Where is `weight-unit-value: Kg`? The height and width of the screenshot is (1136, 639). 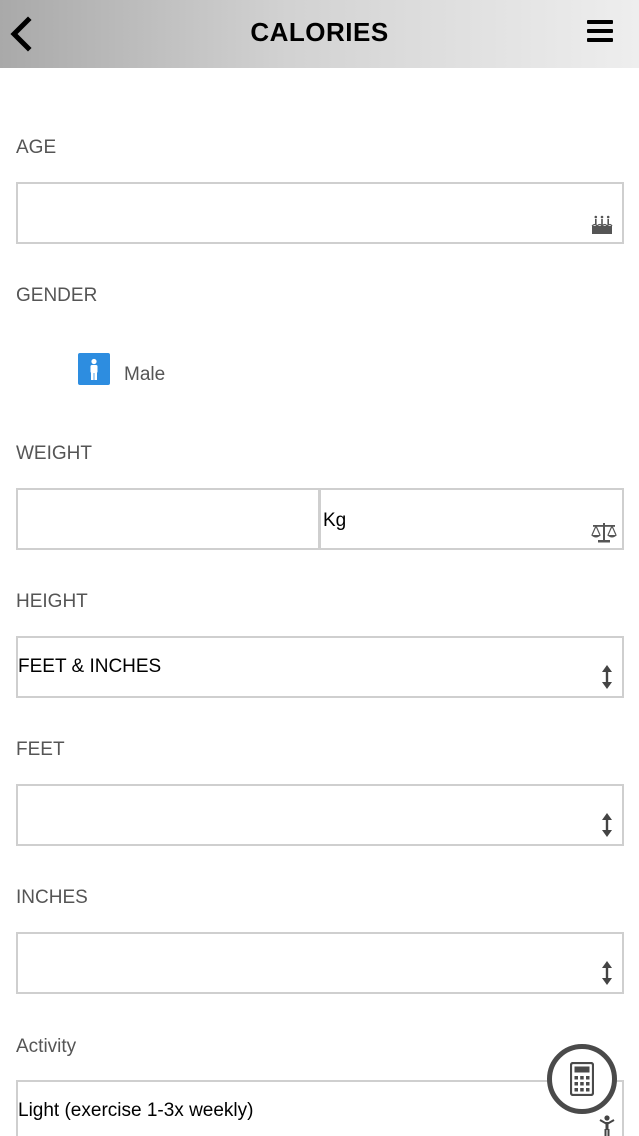
weight-unit-value: Kg is located at coordinates (335, 520).